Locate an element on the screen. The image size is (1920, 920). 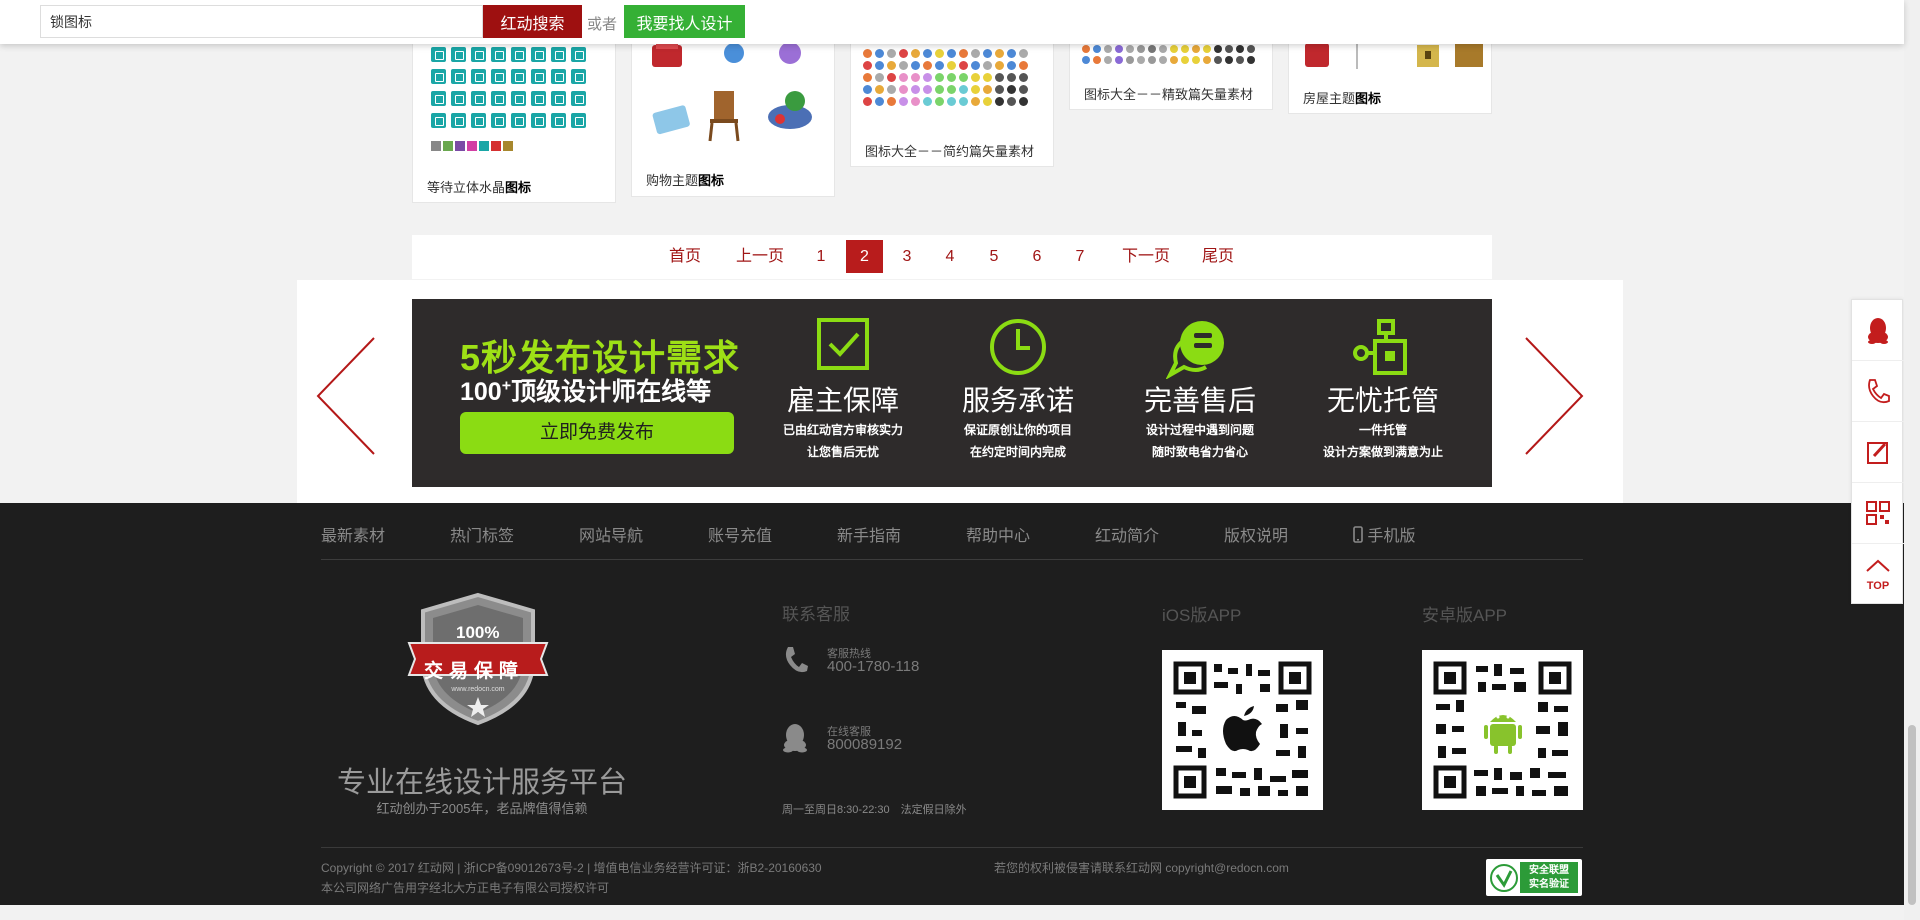
network-icon is located at coordinates (1380, 347).